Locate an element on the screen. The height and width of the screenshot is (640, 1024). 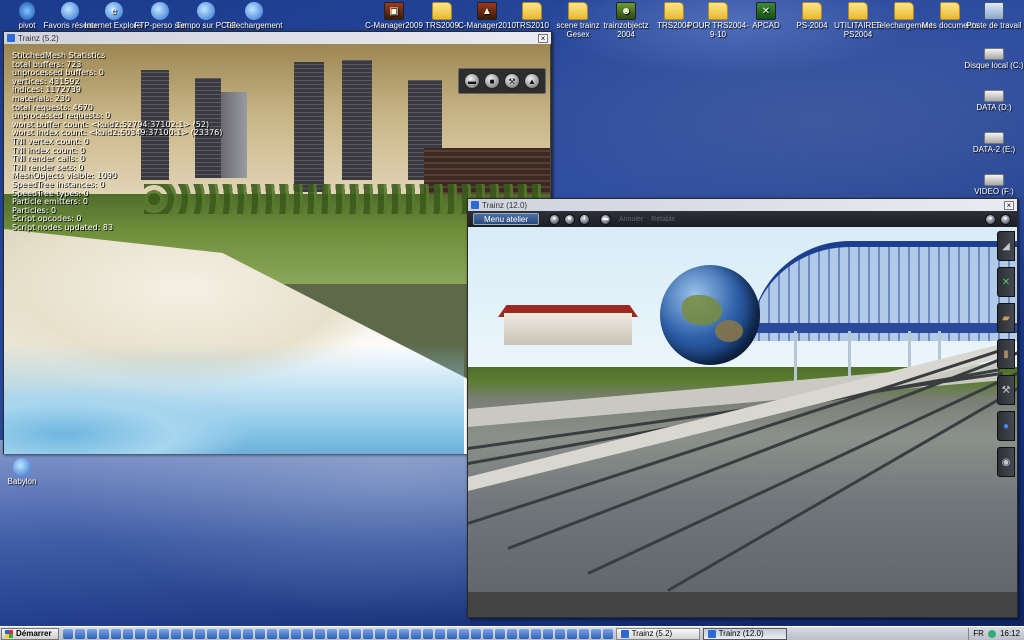
info-button: ● is located at coordinates (555, 219).